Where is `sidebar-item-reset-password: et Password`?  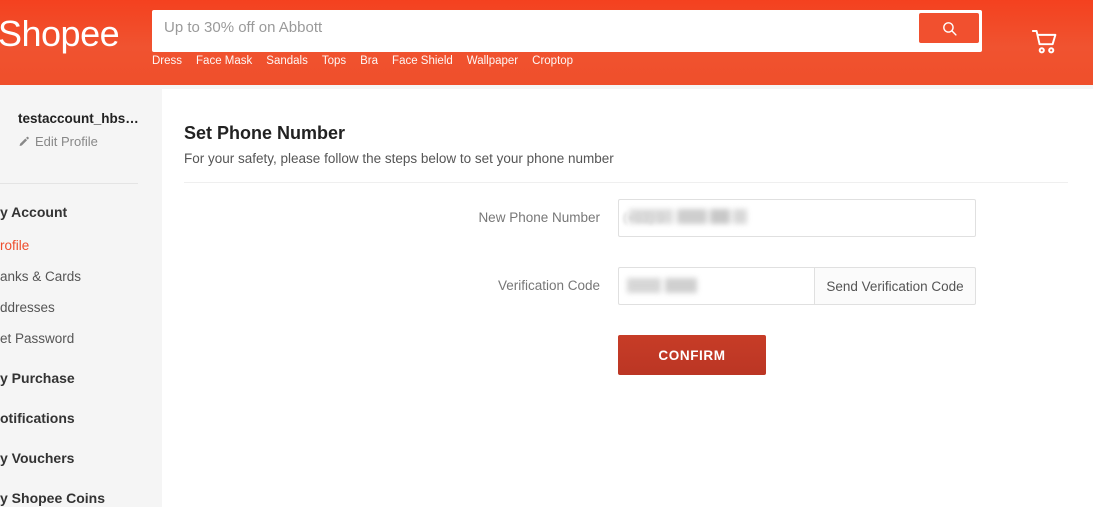 sidebar-item-reset-password: et Password is located at coordinates (80, 338).